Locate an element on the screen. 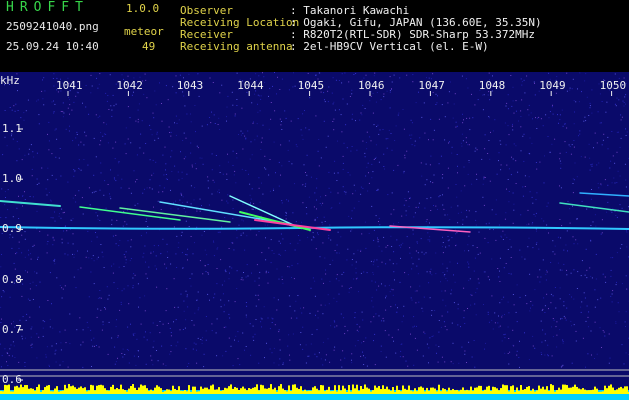 The width and height of the screenshot is (629, 400). meteor-count-label: meteor is located at coordinates (144, 31).